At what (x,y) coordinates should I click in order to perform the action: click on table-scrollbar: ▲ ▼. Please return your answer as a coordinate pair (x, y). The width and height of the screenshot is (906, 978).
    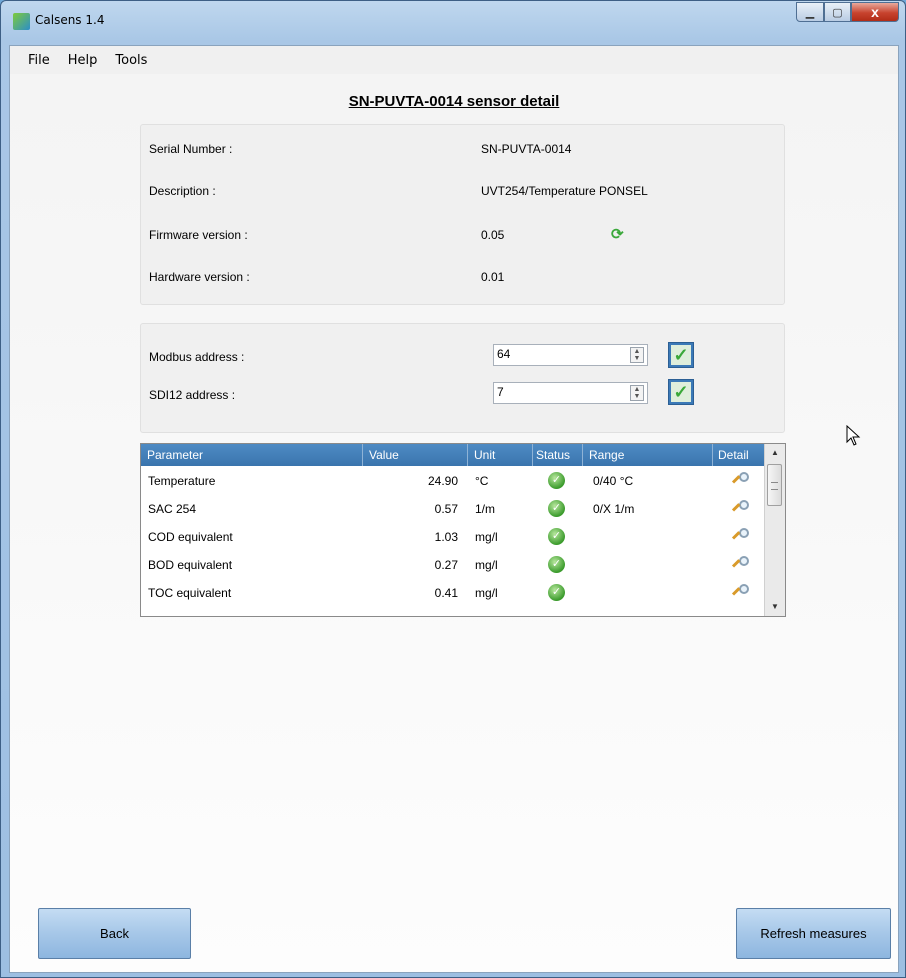
    Looking at the image, I should click on (774, 530).